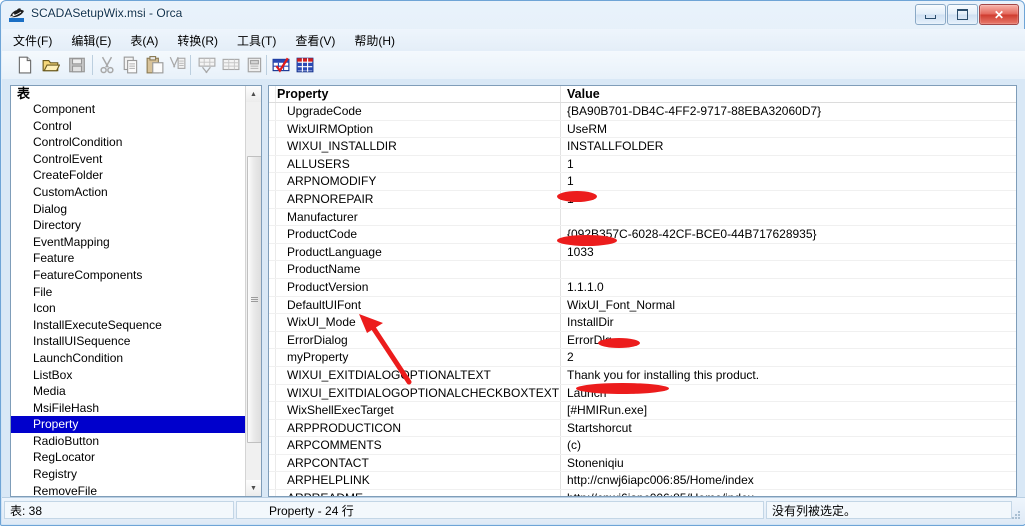 Image resolution: width=1025 pixels, height=527 pixels. What do you see at coordinates (414, 493) in the screenshot?
I see `cell-property: ARPREADME` at bounding box center [414, 493].